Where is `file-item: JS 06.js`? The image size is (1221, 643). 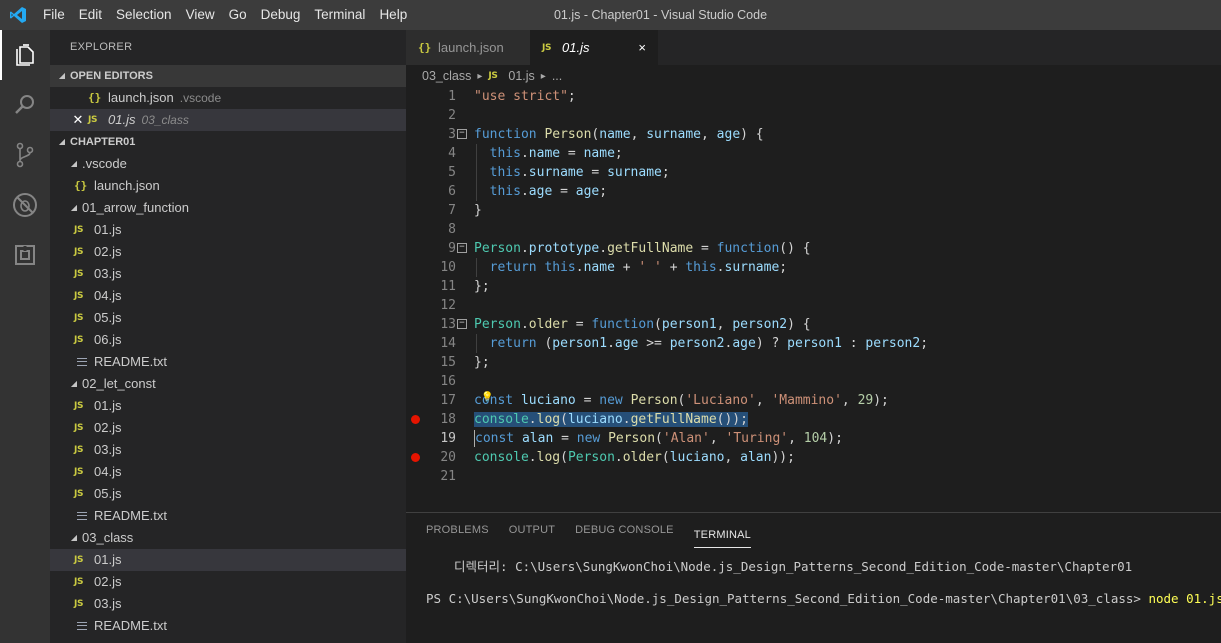 file-item: JS 06.js is located at coordinates (228, 340).